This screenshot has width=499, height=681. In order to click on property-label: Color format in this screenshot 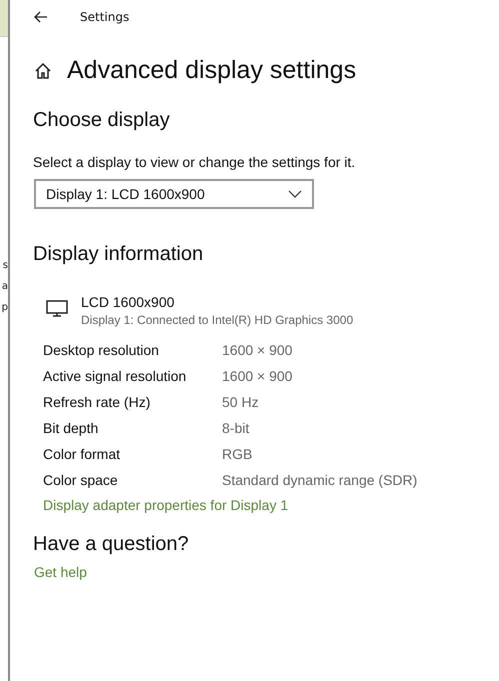, I will do `click(82, 454)`.